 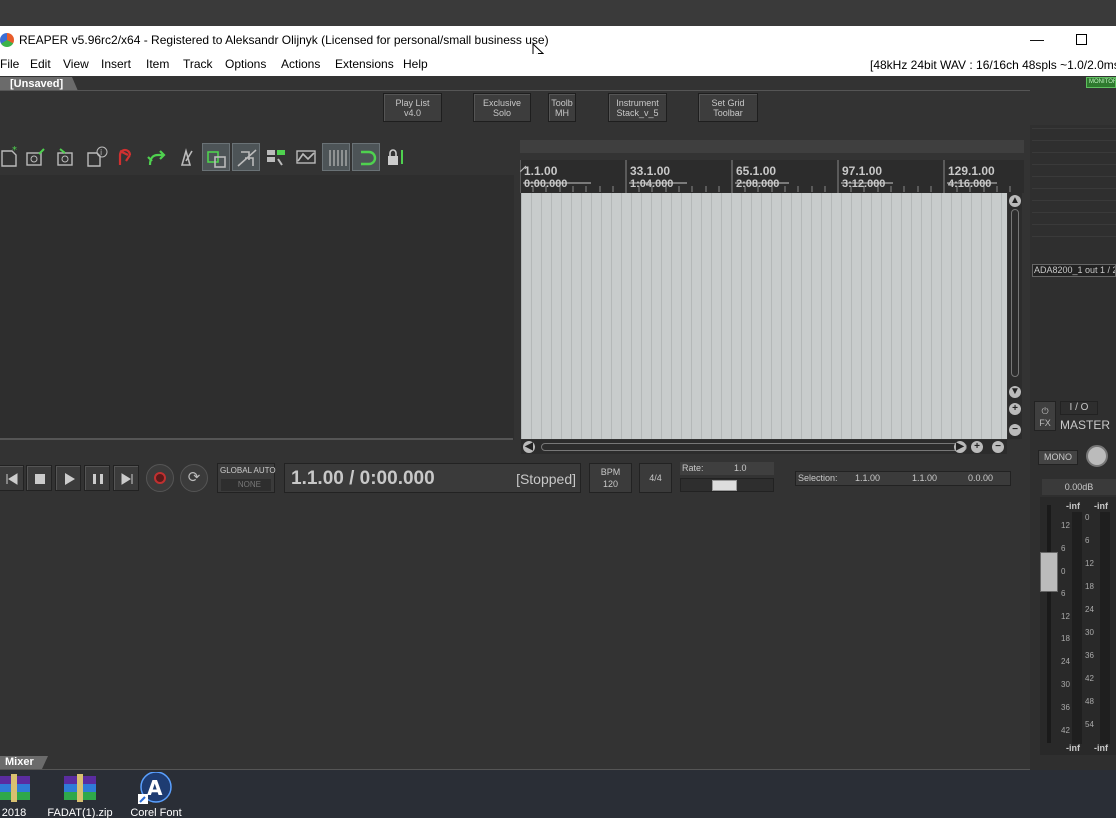 What do you see at coordinates (610, 478) in the screenshot?
I see `bpm-button: BPM 120` at bounding box center [610, 478].